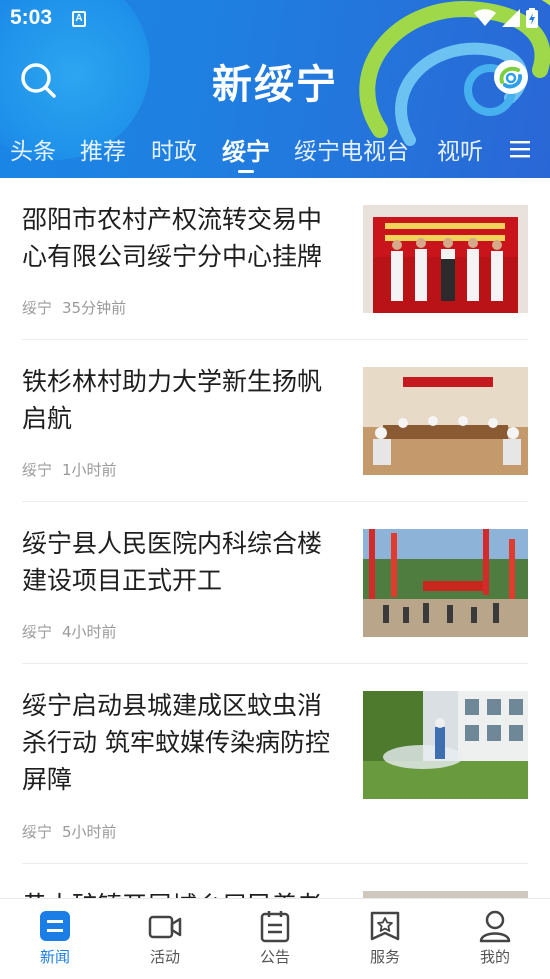  What do you see at coordinates (31, 17) in the screenshot?
I see `status-time: 5:03` at bounding box center [31, 17].